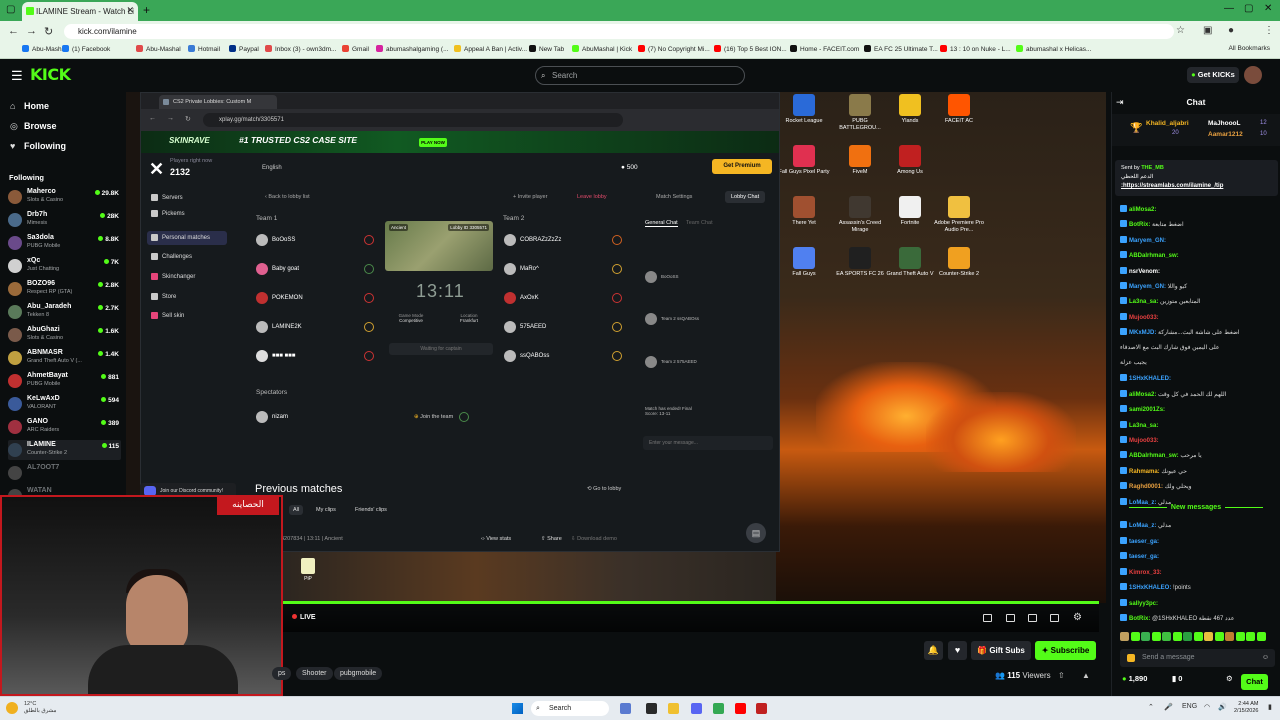  Describe the element at coordinates (1168, 707) in the screenshot. I see `mic-icon: 🎤` at that location.